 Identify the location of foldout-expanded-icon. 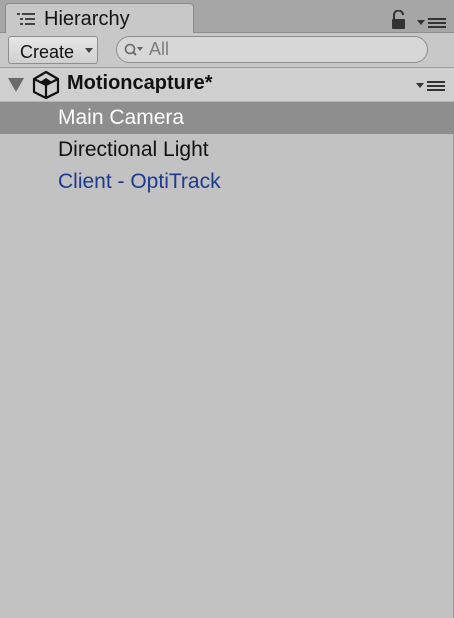
(16, 85).